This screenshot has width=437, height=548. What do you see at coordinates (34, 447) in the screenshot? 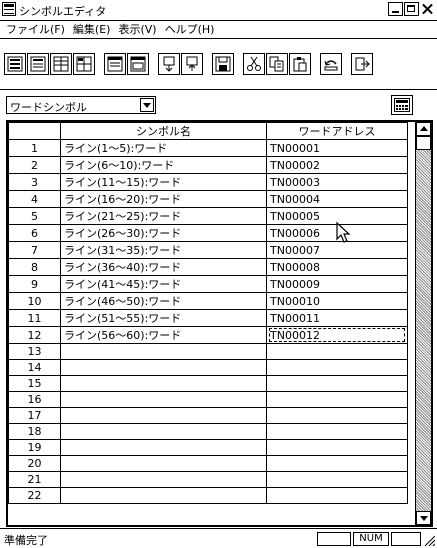
I see `row-number-cell: 19` at bounding box center [34, 447].